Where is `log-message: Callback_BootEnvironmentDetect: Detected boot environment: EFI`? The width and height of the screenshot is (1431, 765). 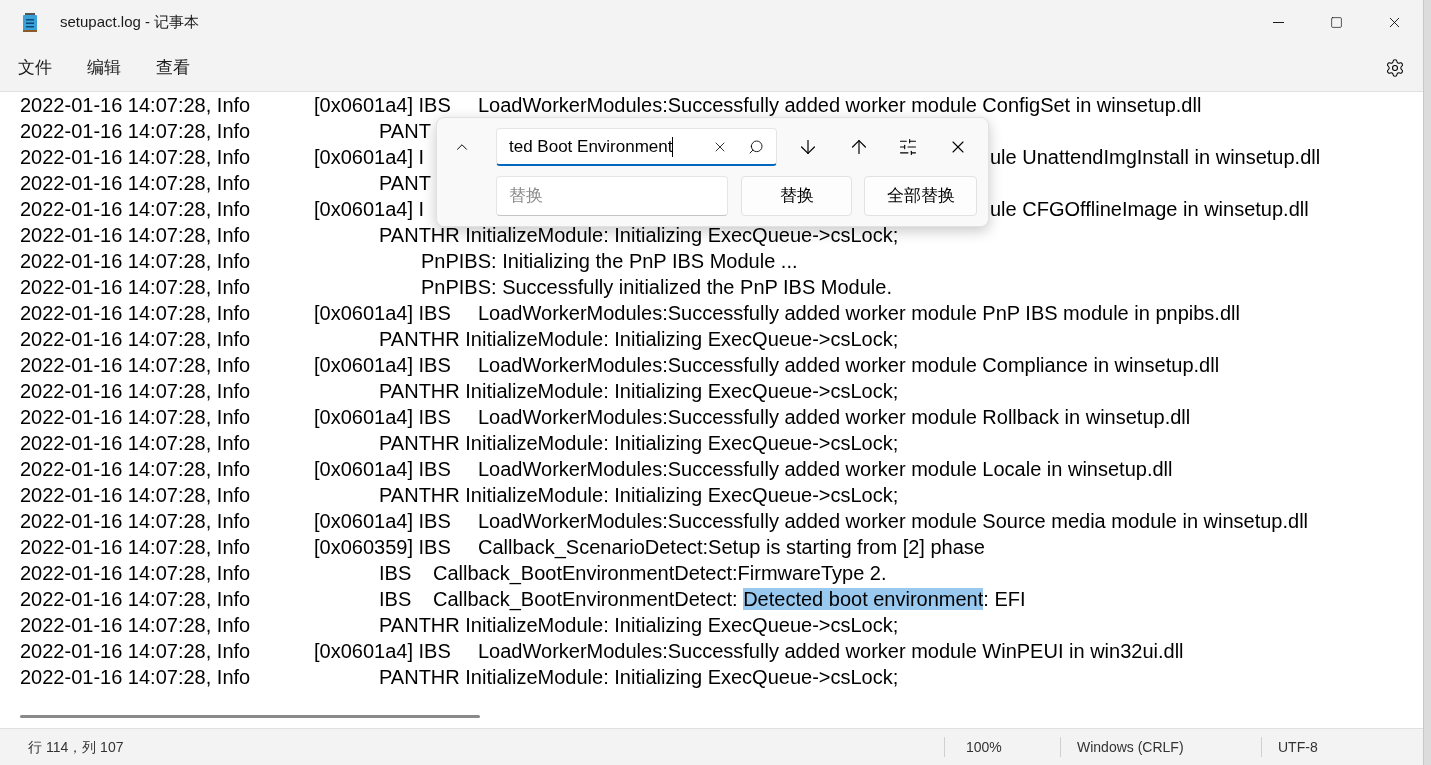
log-message: Callback_BootEnvironmentDetect: Detected boot environment: EFI is located at coordinates (729, 600).